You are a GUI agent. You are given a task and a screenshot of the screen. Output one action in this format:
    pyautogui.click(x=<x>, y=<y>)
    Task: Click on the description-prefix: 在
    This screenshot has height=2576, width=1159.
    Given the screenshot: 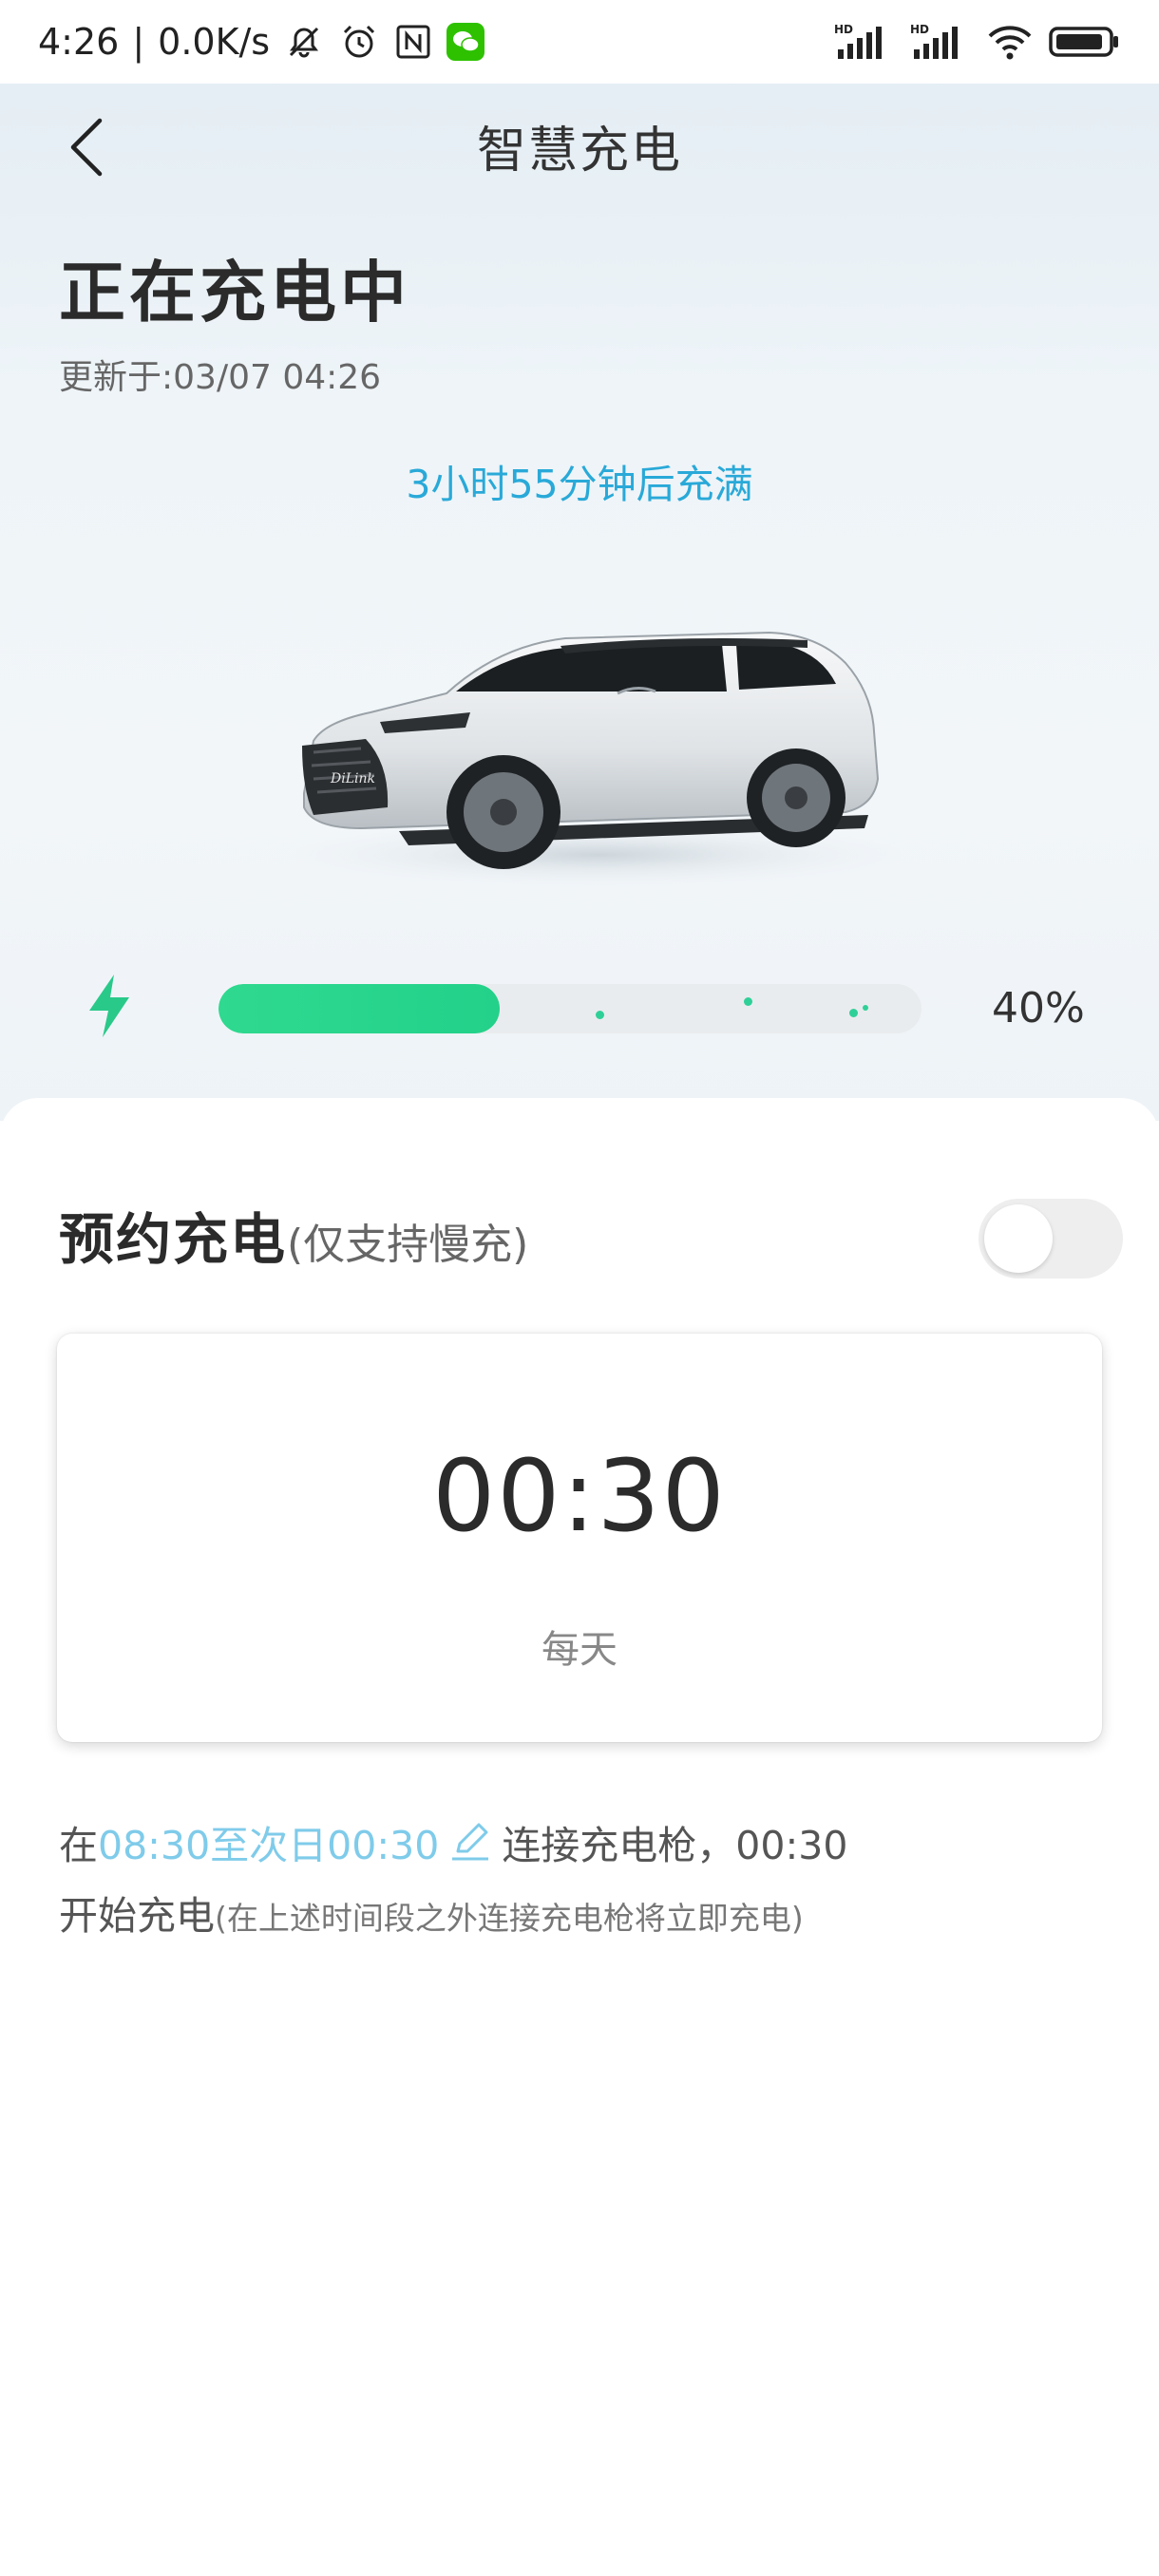 What is the action you would take?
    pyautogui.click(x=78, y=1845)
    